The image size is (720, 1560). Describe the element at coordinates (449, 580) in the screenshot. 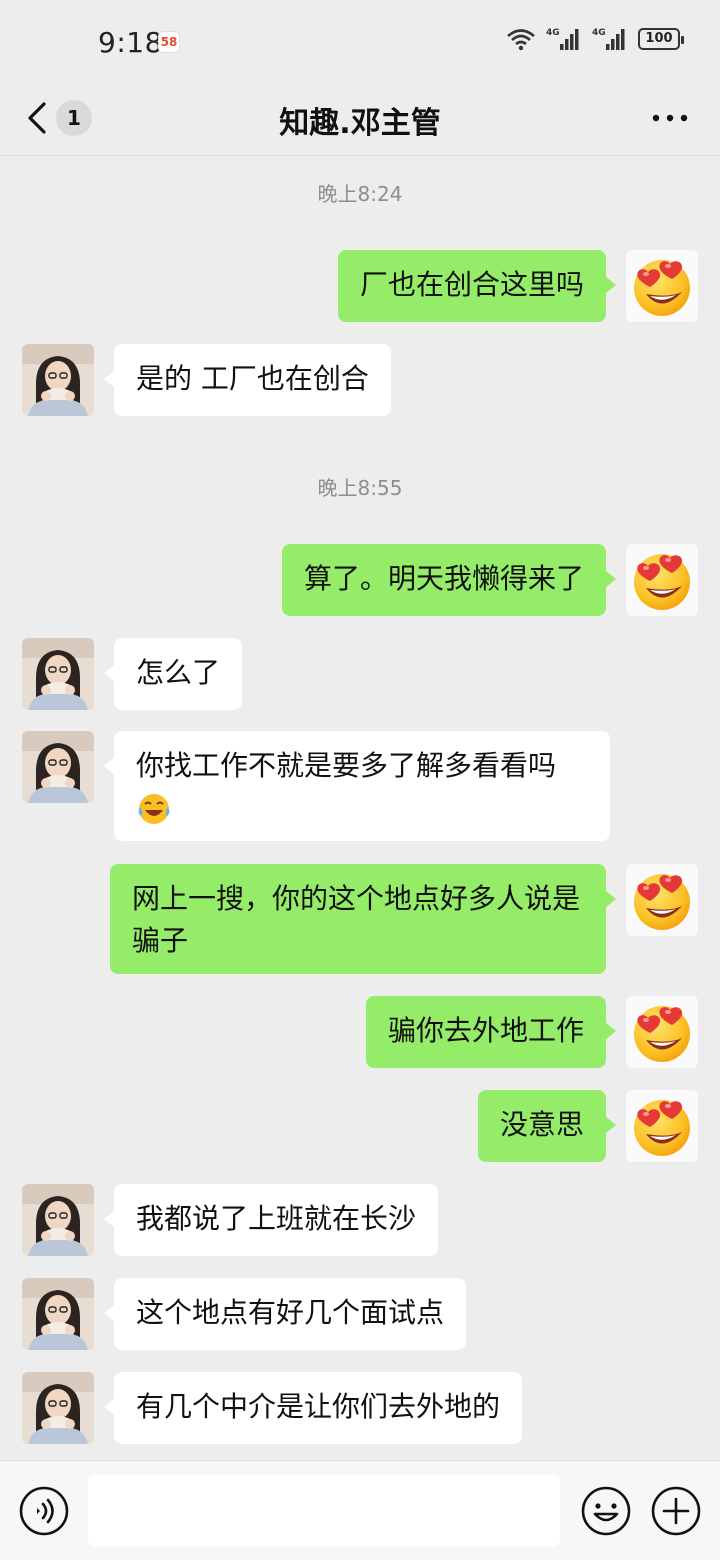

I see `sent-message: 算了。明天我懒得来了` at that location.